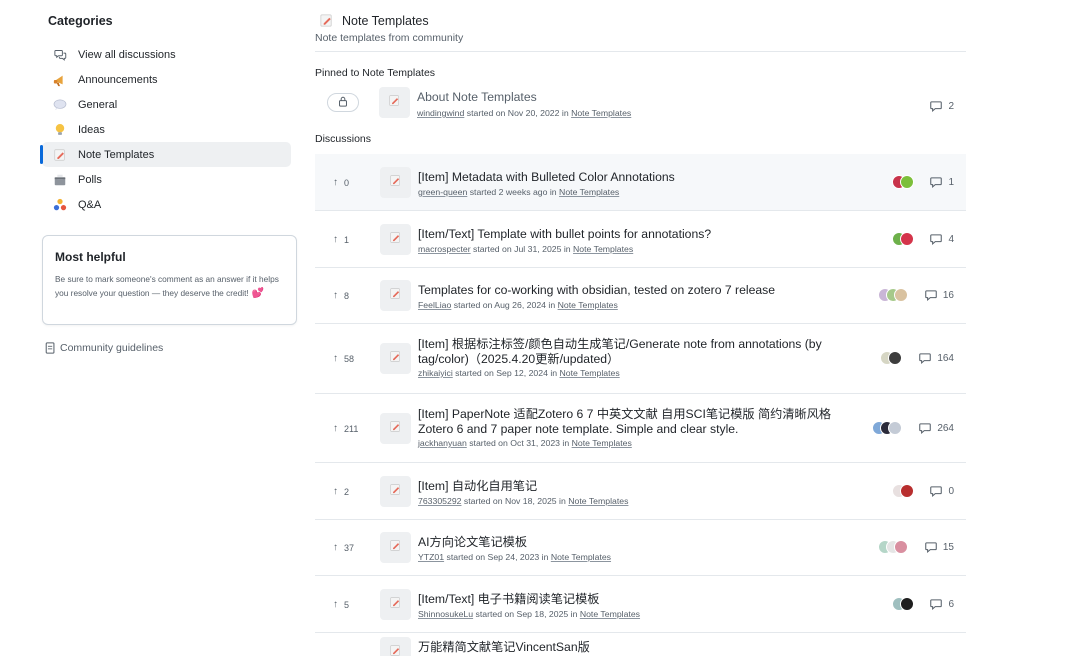 Image resolution: width=1080 pixels, height=656 pixels. I want to click on comment-count: 264, so click(936, 428).